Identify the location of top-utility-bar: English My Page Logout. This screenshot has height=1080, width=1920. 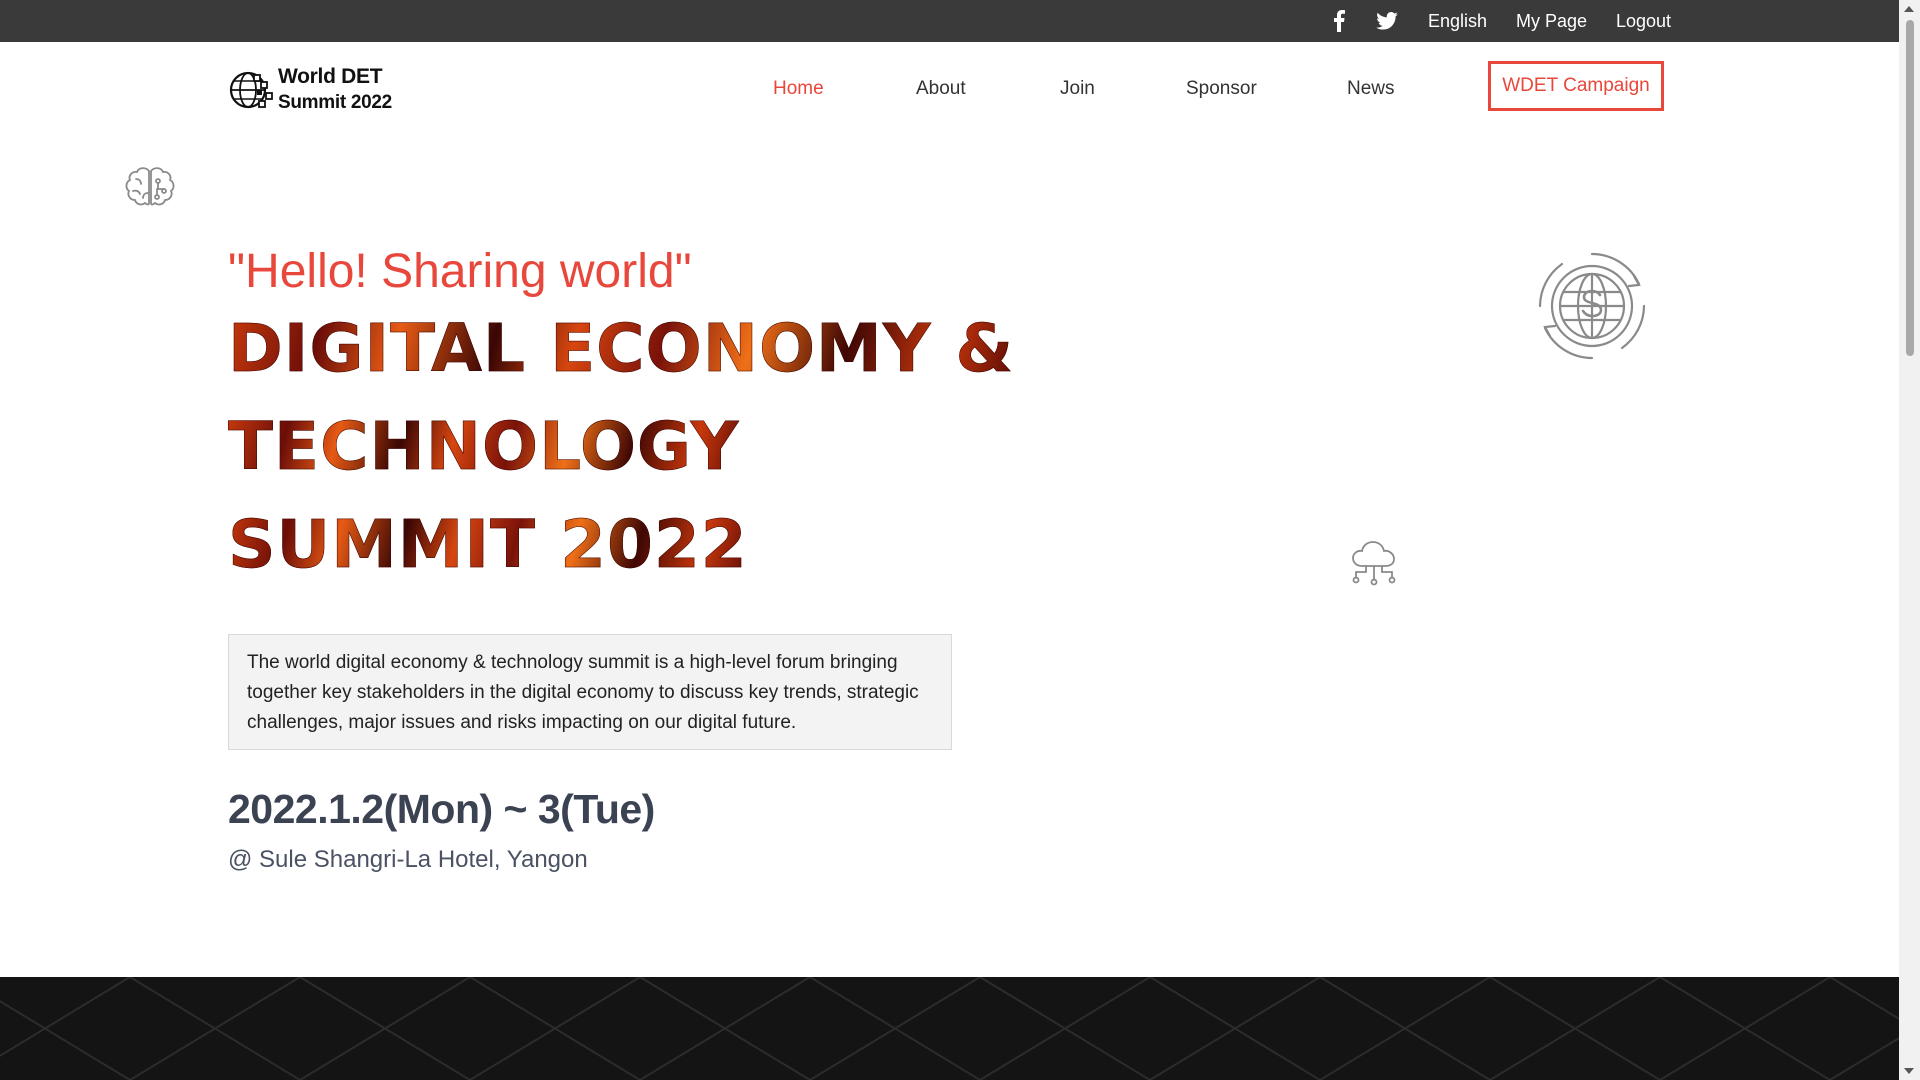
(949, 21).